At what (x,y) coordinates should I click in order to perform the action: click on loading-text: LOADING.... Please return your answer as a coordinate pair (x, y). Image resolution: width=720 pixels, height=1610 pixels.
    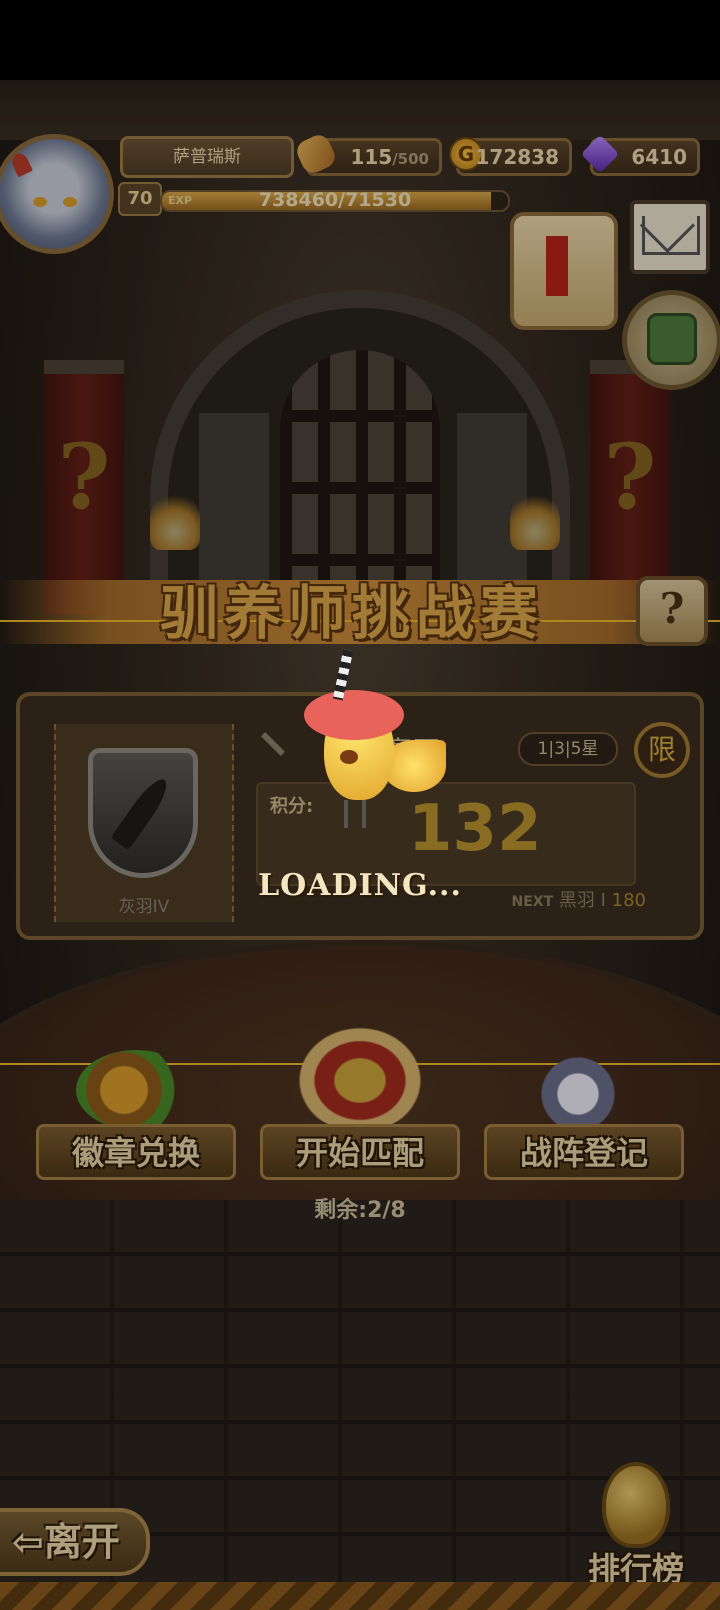
    Looking at the image, I should click on (360, 885).